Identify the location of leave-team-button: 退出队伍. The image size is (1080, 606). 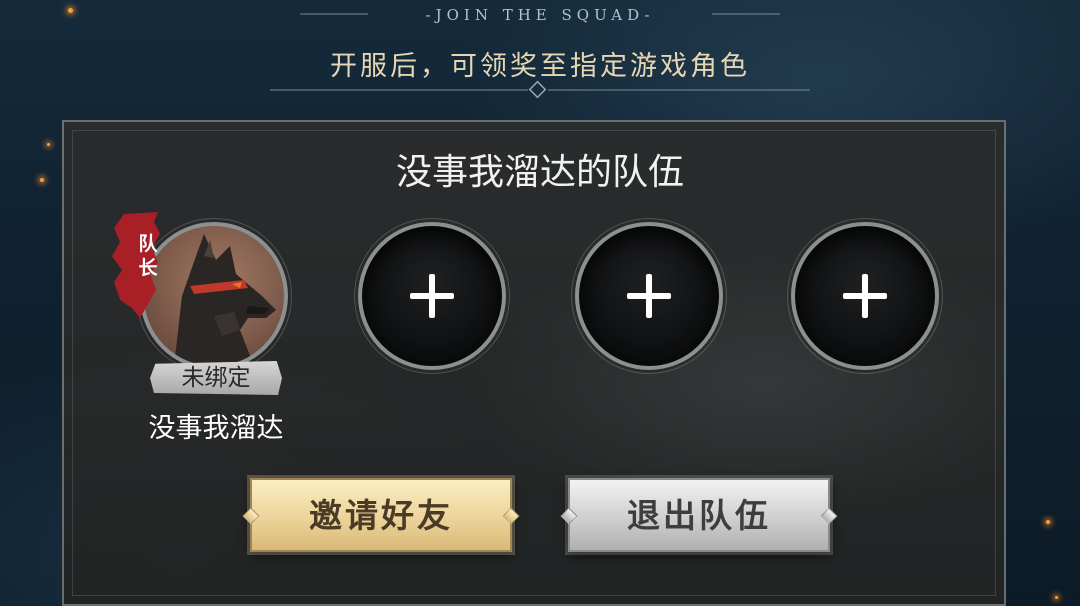
(699, 515).